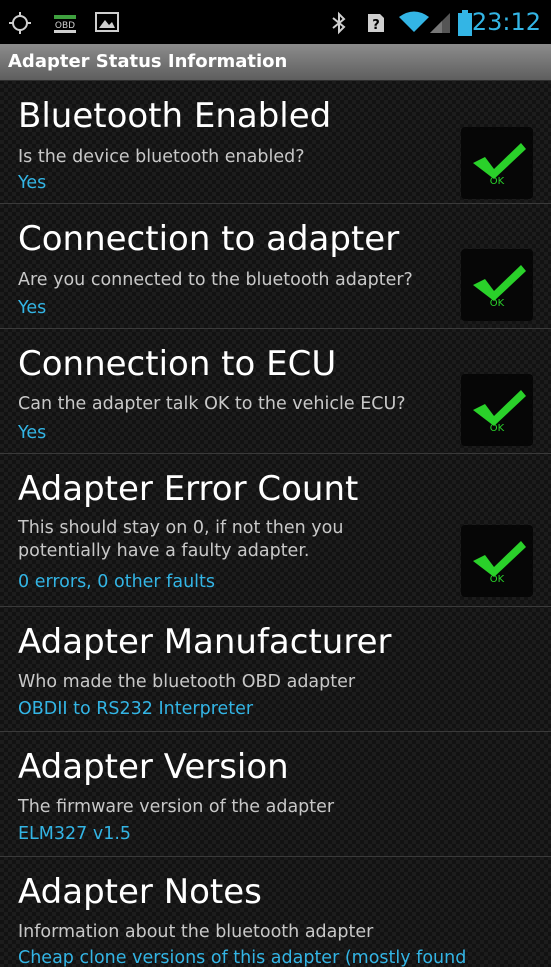 The width and height of the screenshot is (551, 967). I want to click on item-title: Connection to ECU, so click(177, 364).